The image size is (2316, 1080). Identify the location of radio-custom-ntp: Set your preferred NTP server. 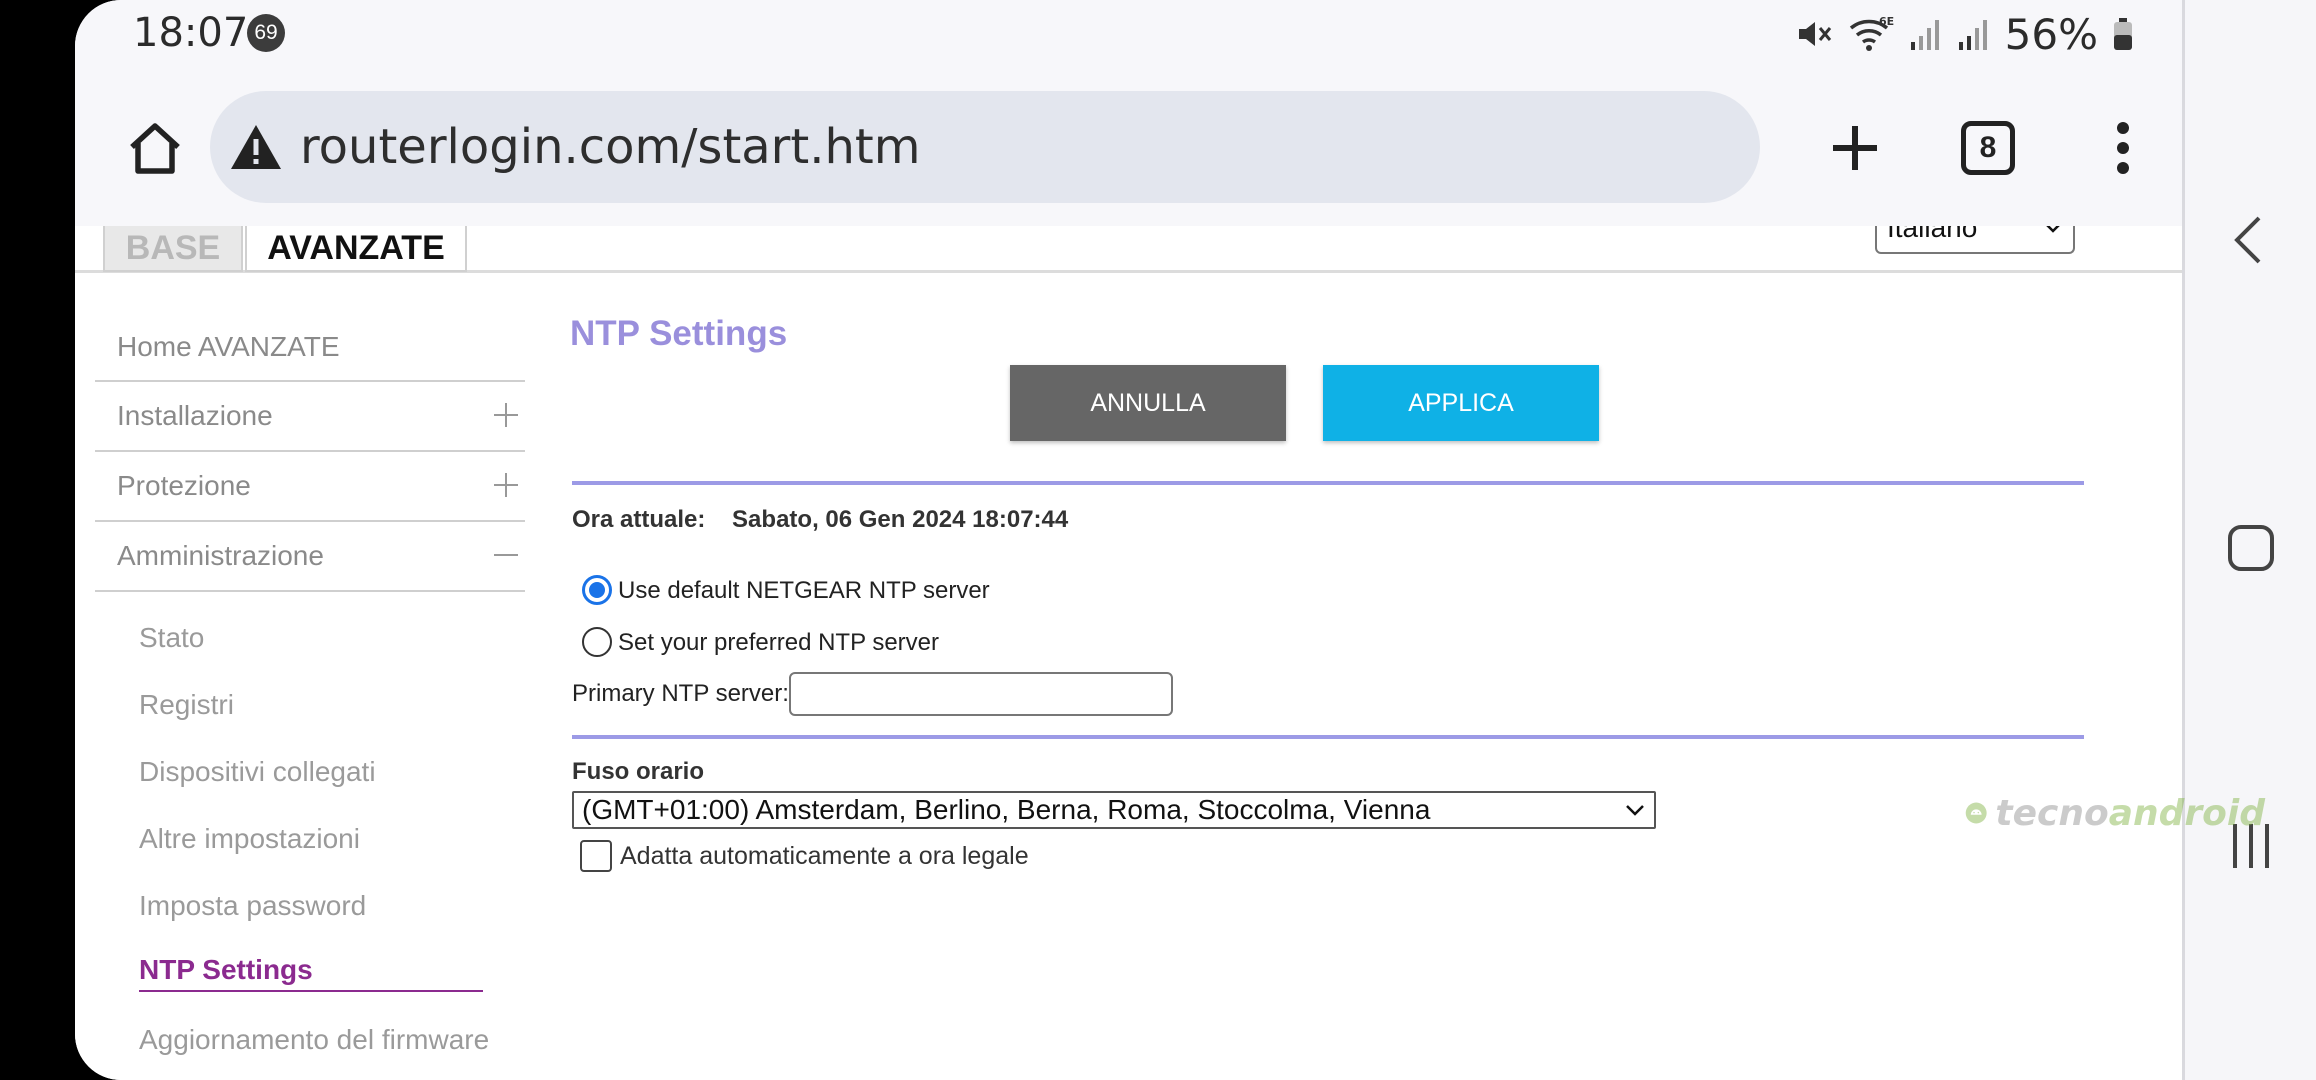
(760, 642).